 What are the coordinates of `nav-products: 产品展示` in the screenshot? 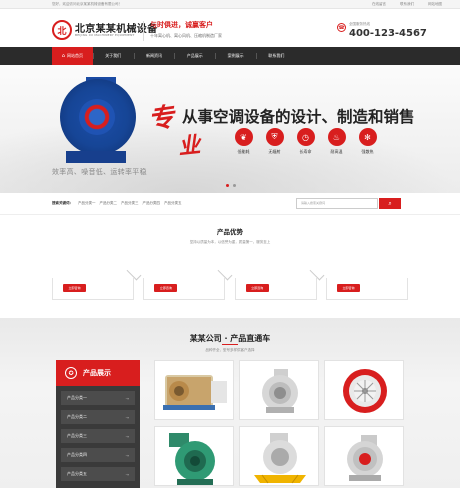 It's located at (194, 56).